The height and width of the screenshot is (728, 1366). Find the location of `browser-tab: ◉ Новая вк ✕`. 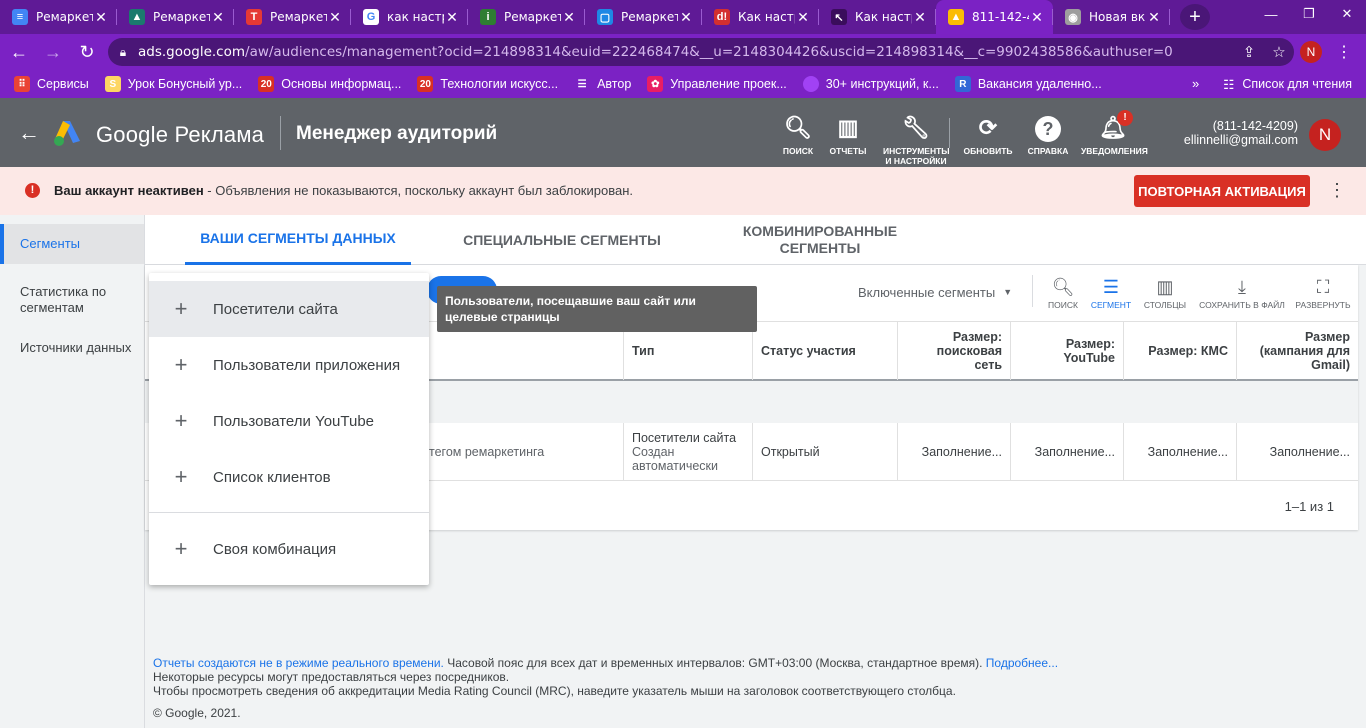

browser-tab: ◉ Новая вк ✕ is located at coordinates (1111, 17).